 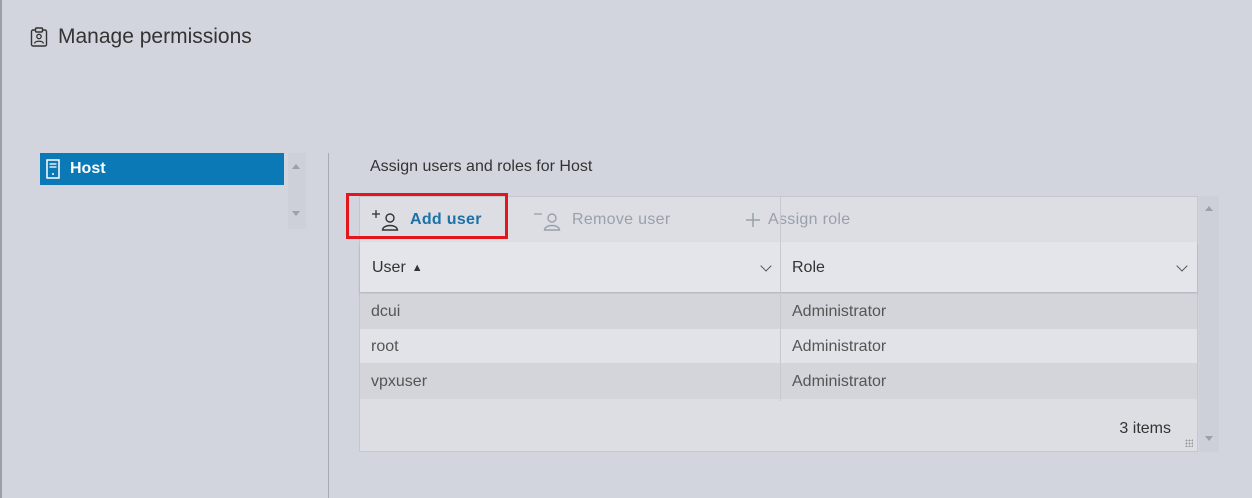 I want to click on grid-toolbar: Add user Remove user Assign role, so click(x=778, y=219).